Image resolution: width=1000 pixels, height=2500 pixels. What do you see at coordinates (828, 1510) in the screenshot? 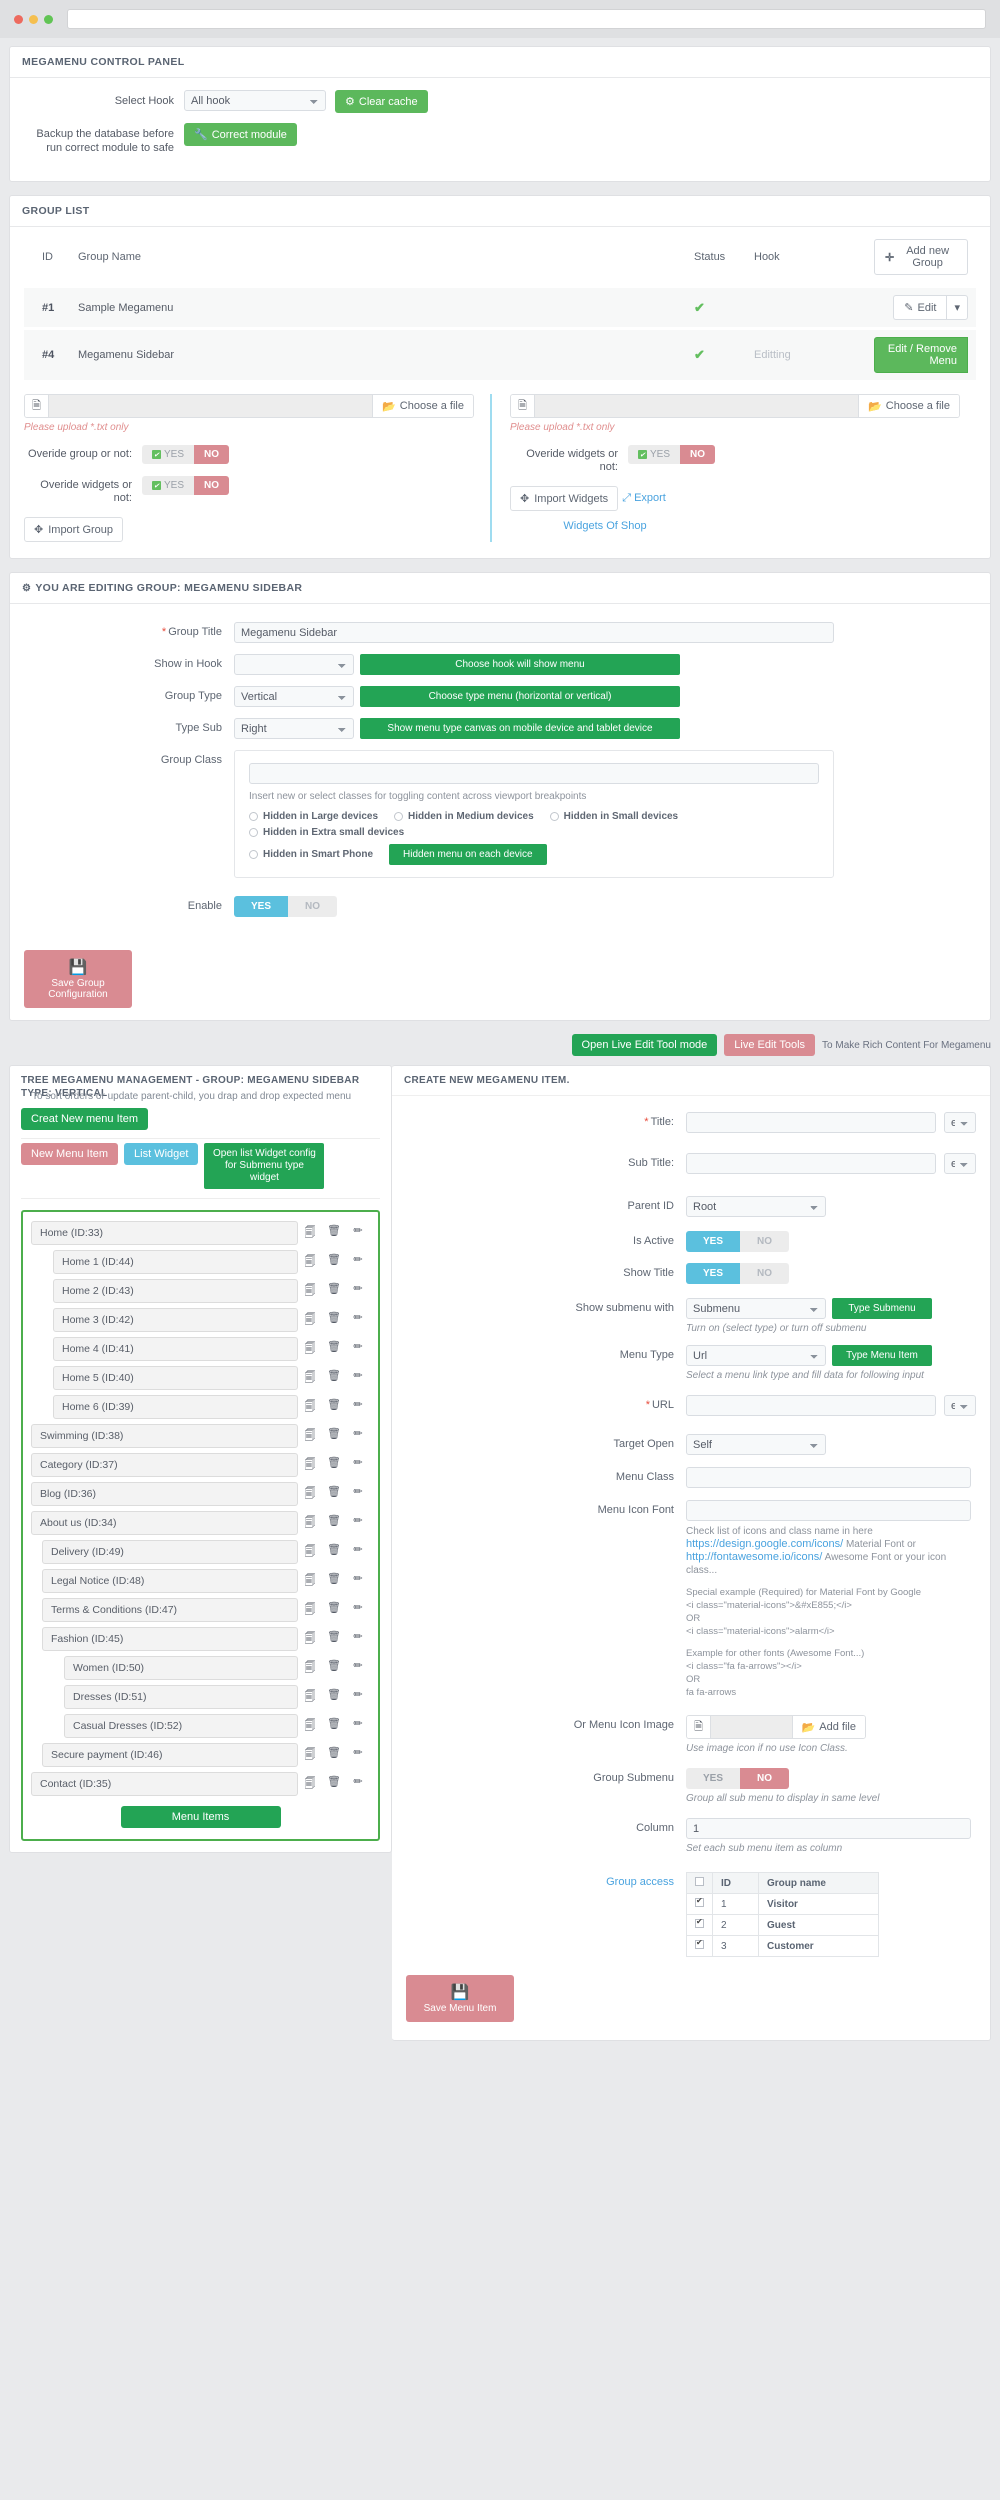
I see `menu-icon-font-input` at bounding box center [828, 1510].